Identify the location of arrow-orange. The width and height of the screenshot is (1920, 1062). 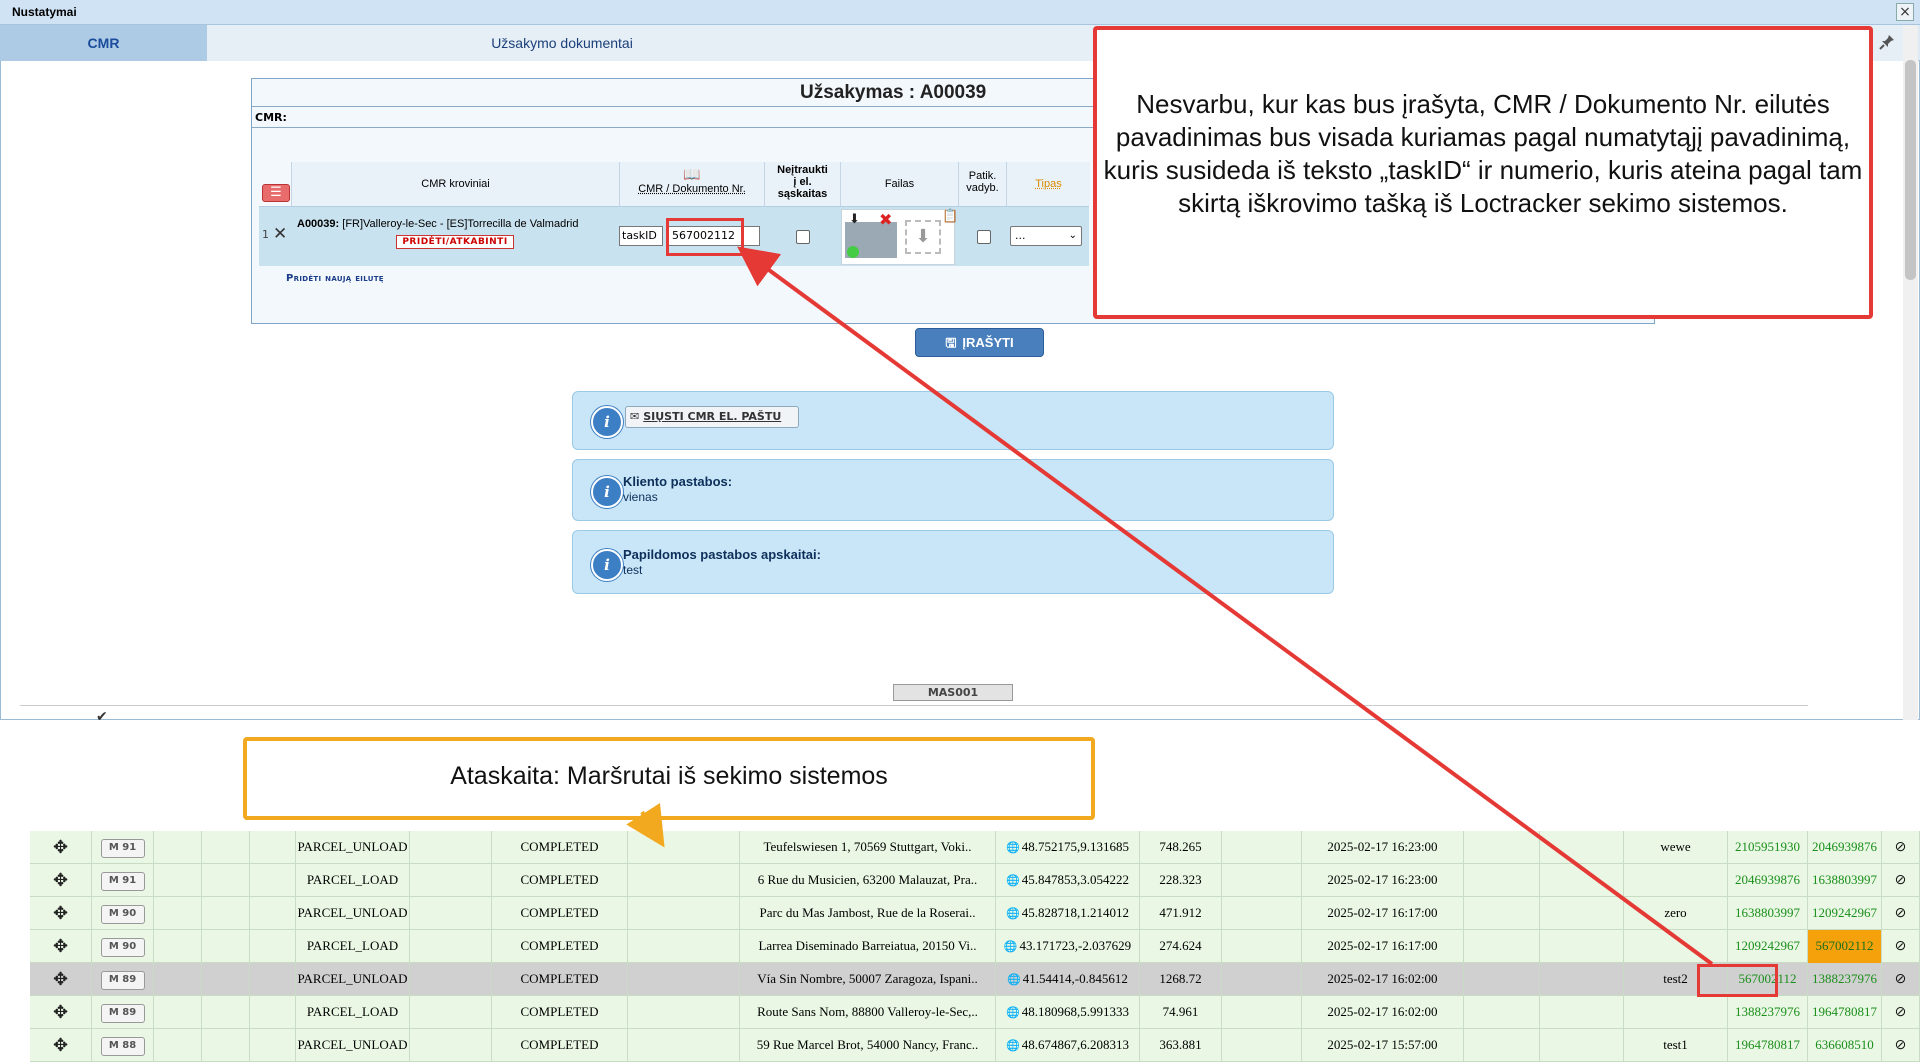
(645, 825).